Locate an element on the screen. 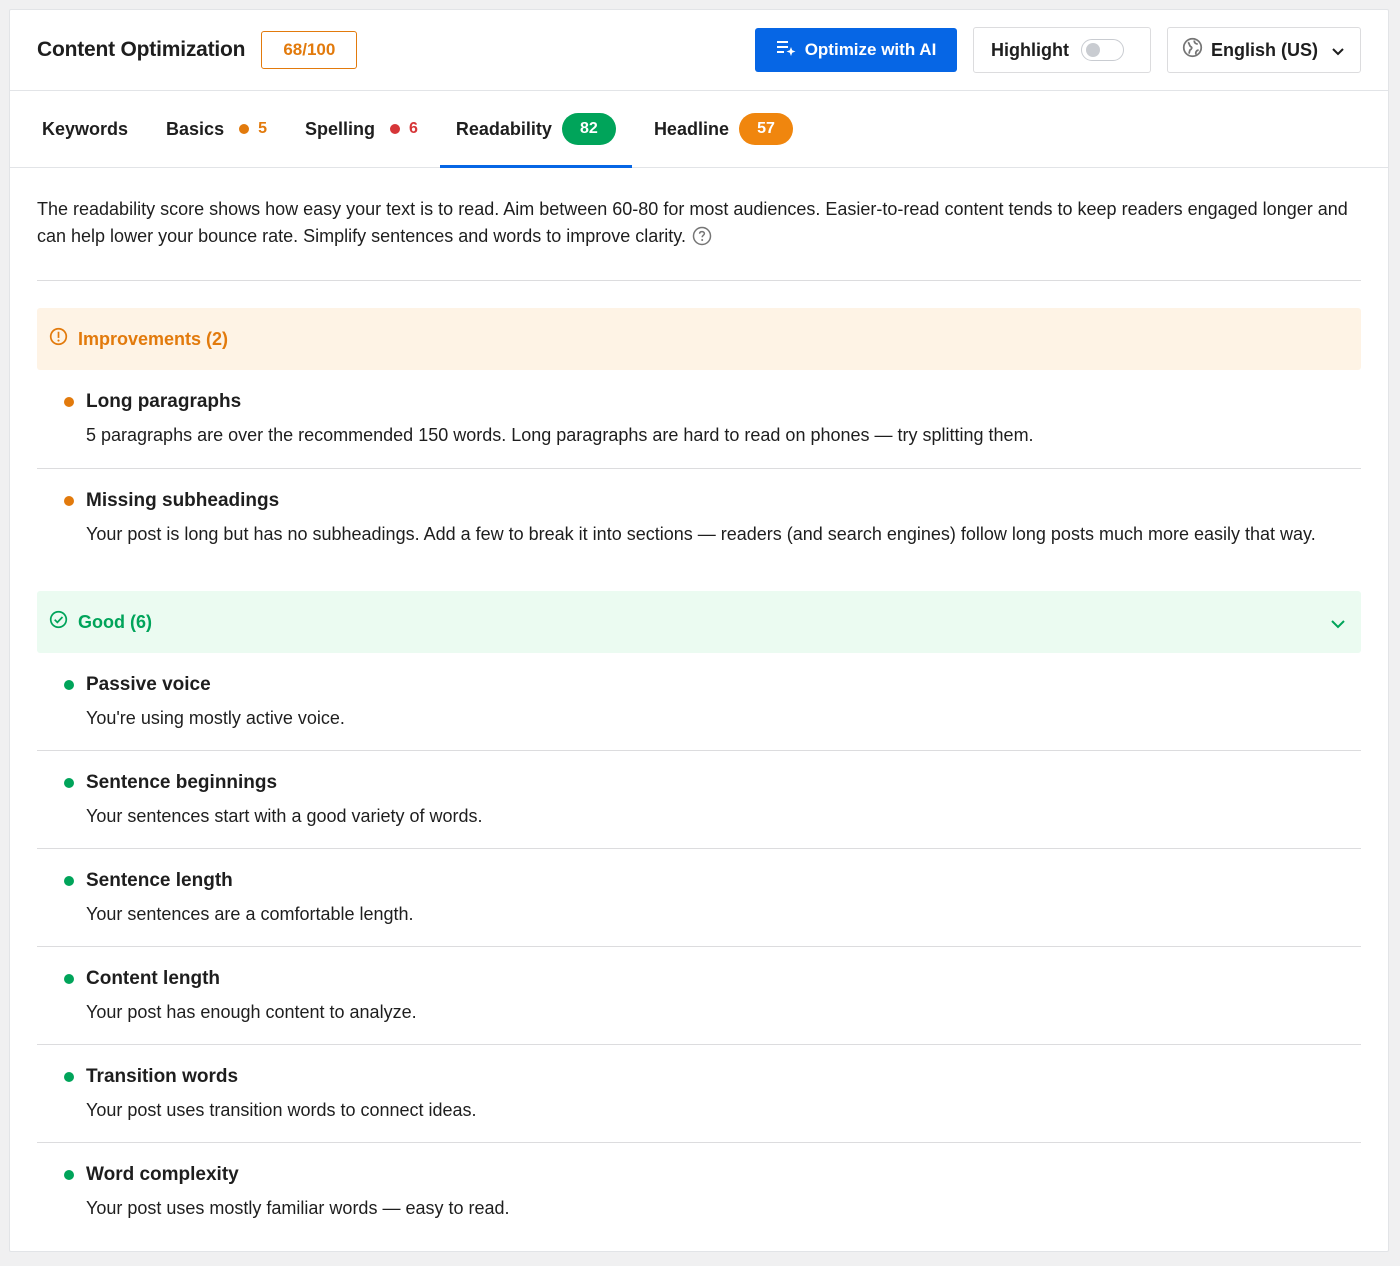 The image size is (1400, 1266). page-title: Content Optimization is located at coordinates (141, 49).